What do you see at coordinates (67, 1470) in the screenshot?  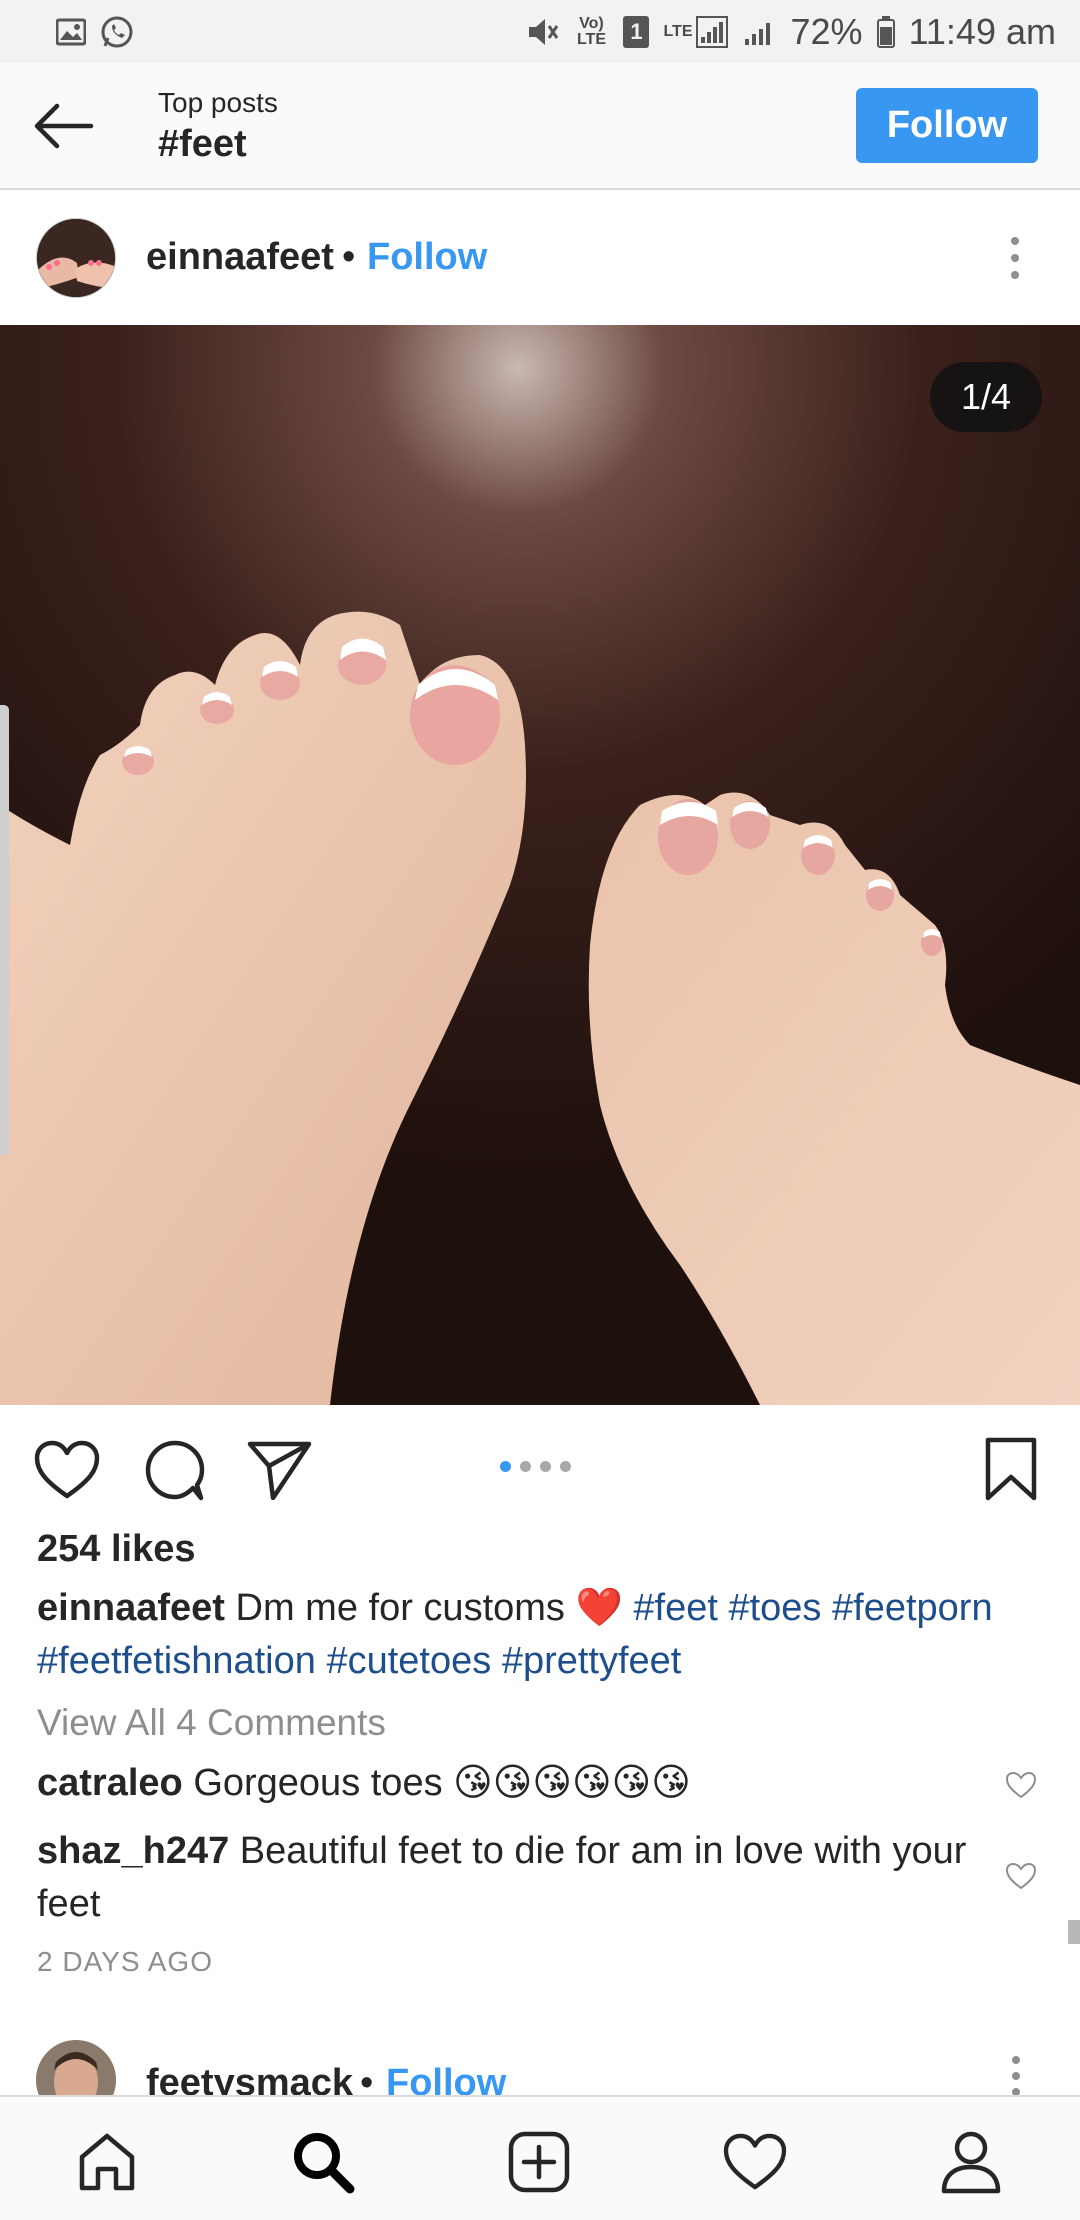 I see `like-heart-icon` at bounding box center [67, 1470].